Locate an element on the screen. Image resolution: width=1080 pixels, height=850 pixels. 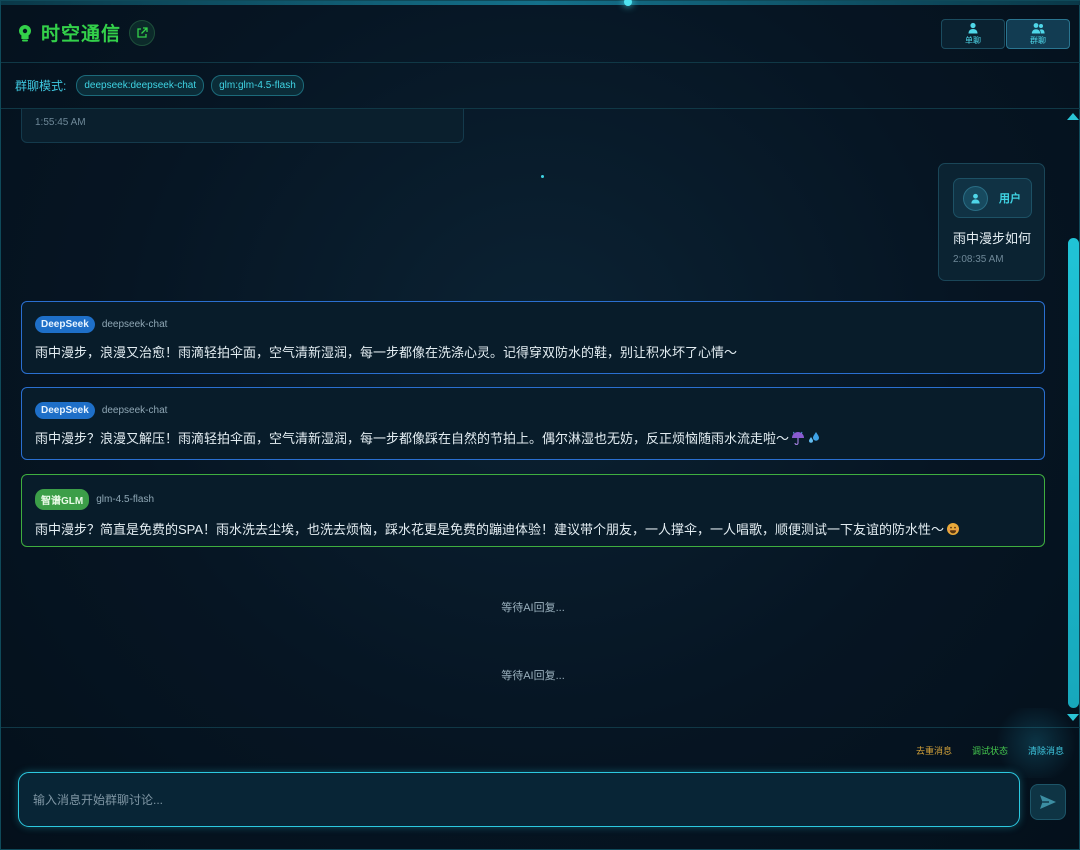
clear-messages-button: 清除消息 is located at coordinates (1046, 750).